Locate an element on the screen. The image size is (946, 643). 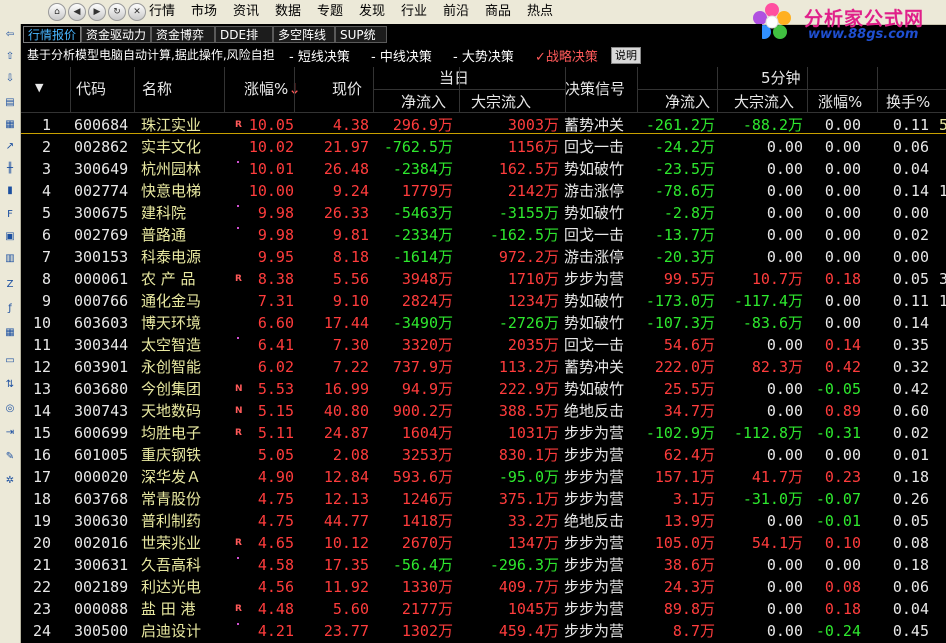
header-turnover-5: 换手% is located at coordinates (908, 101).